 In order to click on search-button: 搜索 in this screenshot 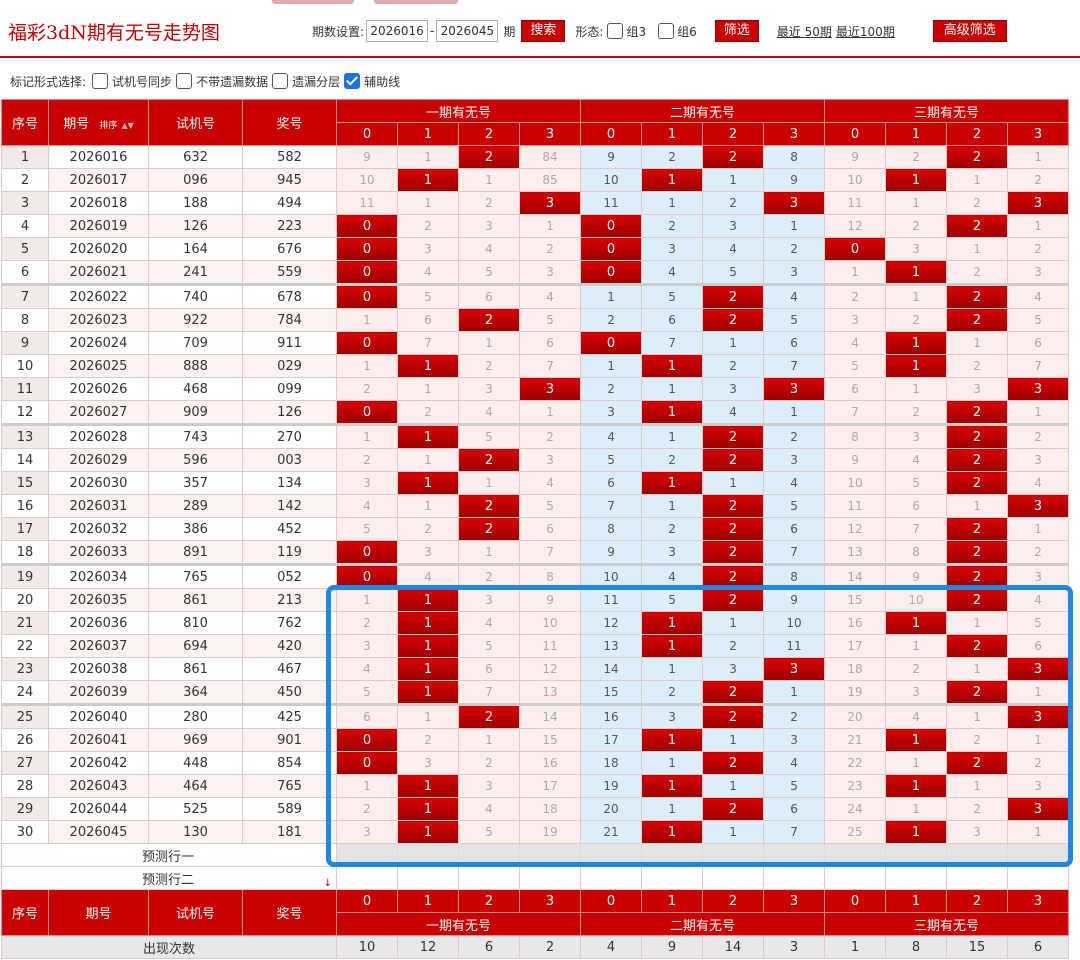, I will do `click(543, 31)`.